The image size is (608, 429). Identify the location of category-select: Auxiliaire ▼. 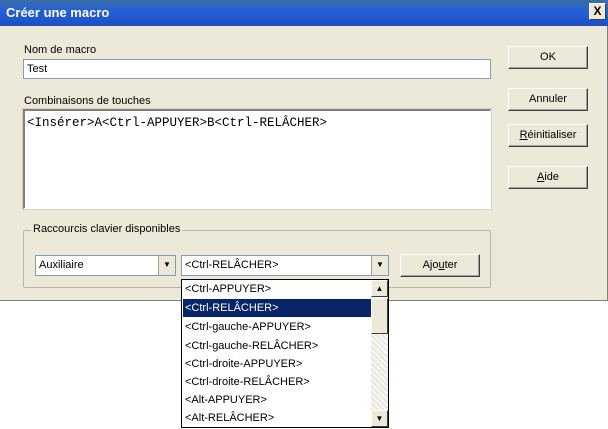
(105, 265).